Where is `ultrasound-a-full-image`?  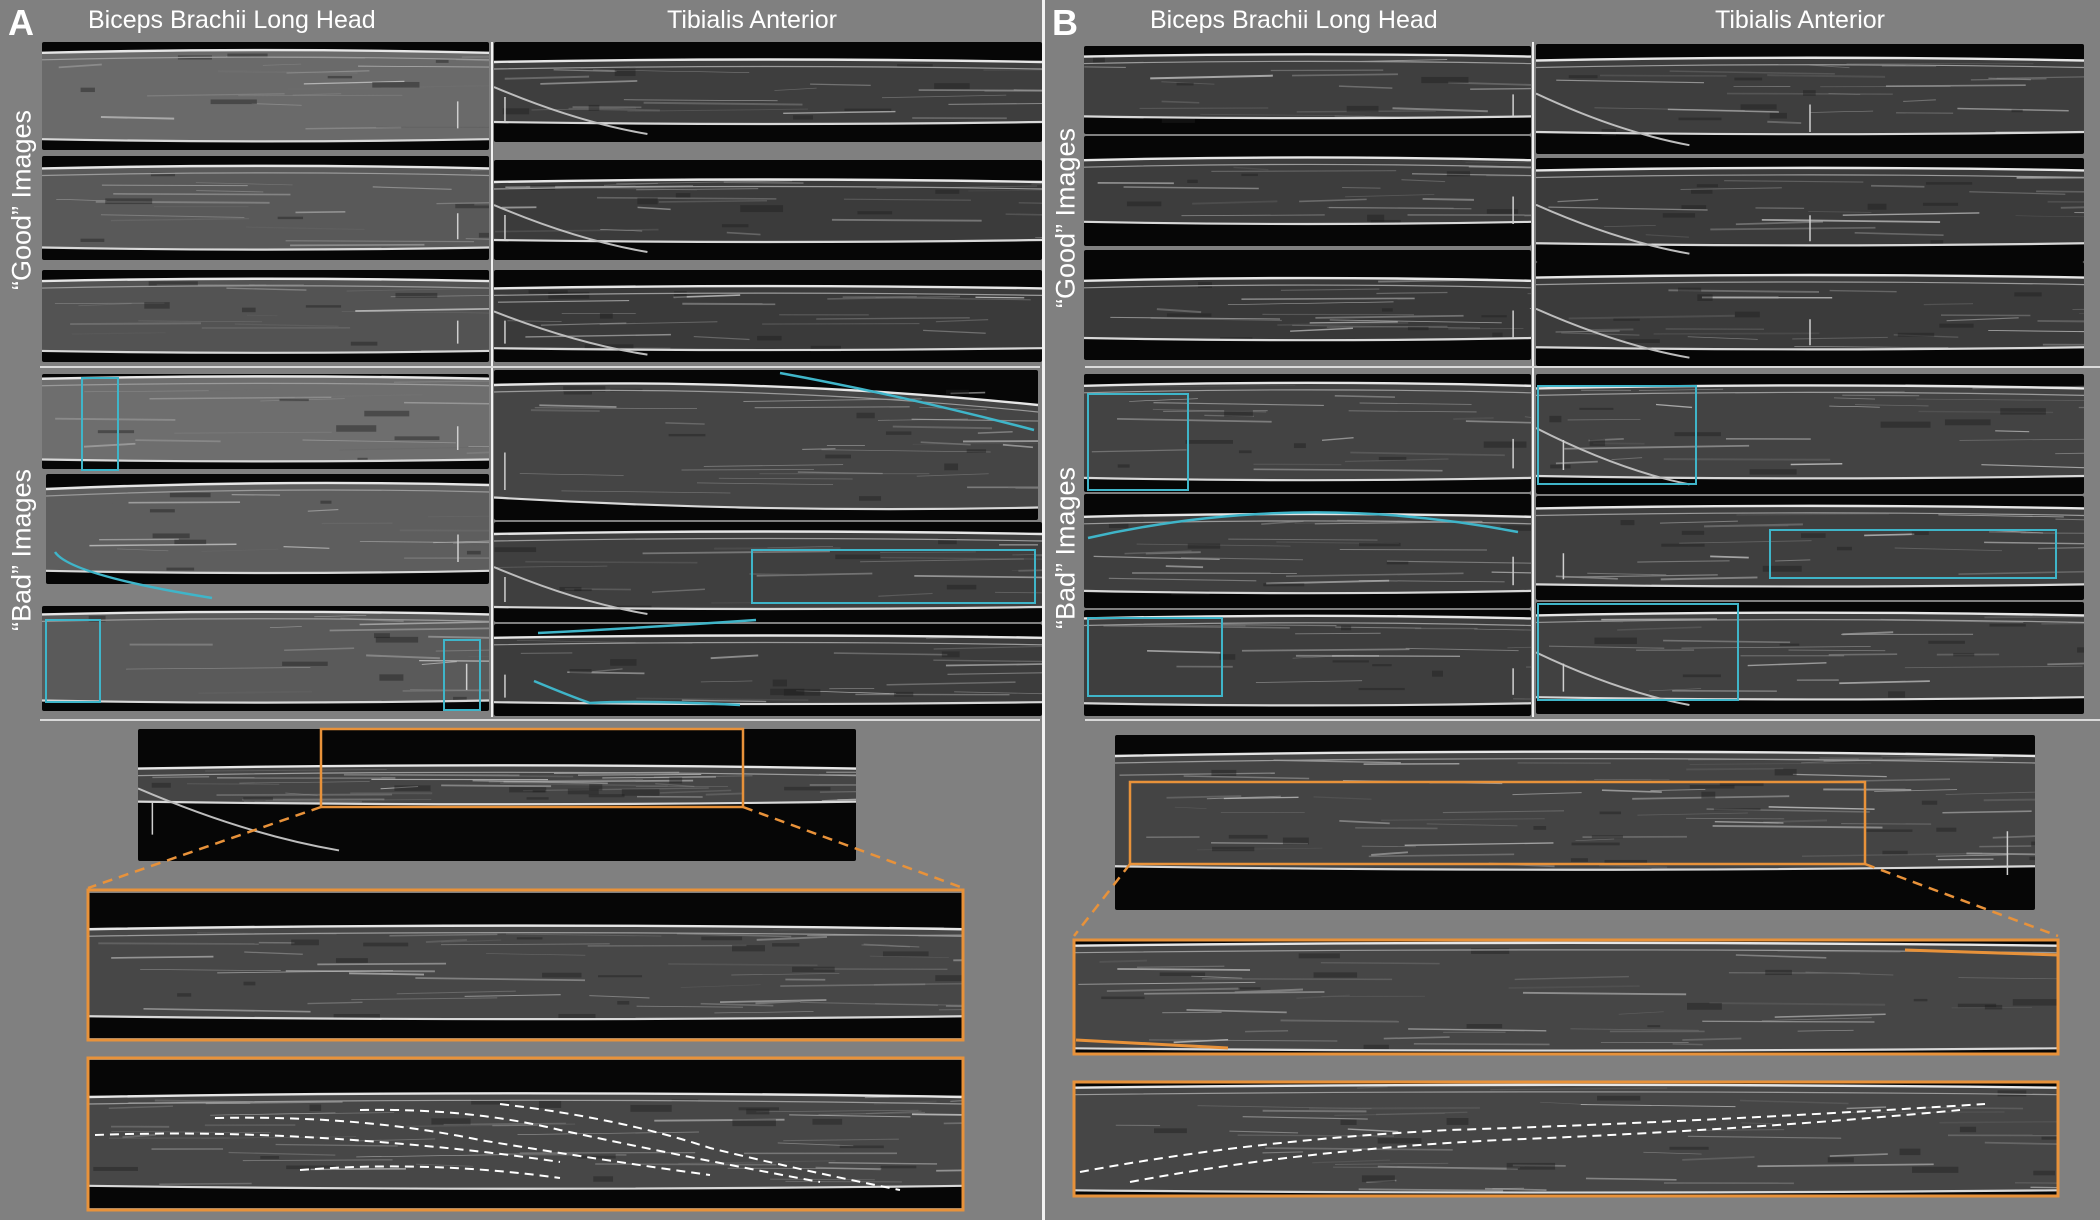
ultrasound-a-full-image is located at coordinates (497, 795).